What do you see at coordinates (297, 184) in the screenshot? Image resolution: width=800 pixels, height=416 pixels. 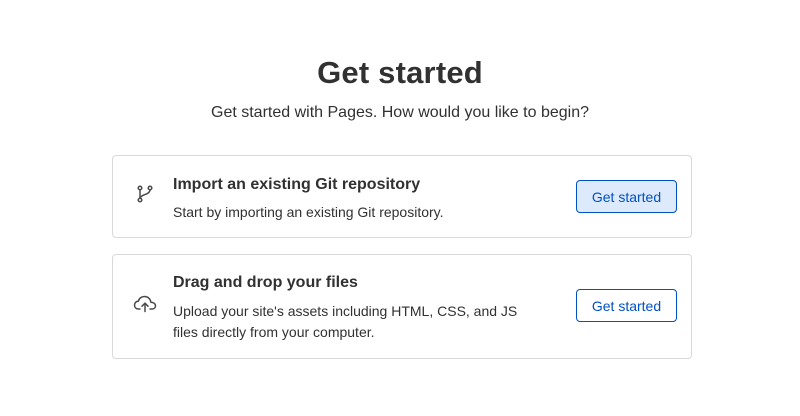 I see `option-title: Import an existing Git repository` at bounding box center [297, 184].